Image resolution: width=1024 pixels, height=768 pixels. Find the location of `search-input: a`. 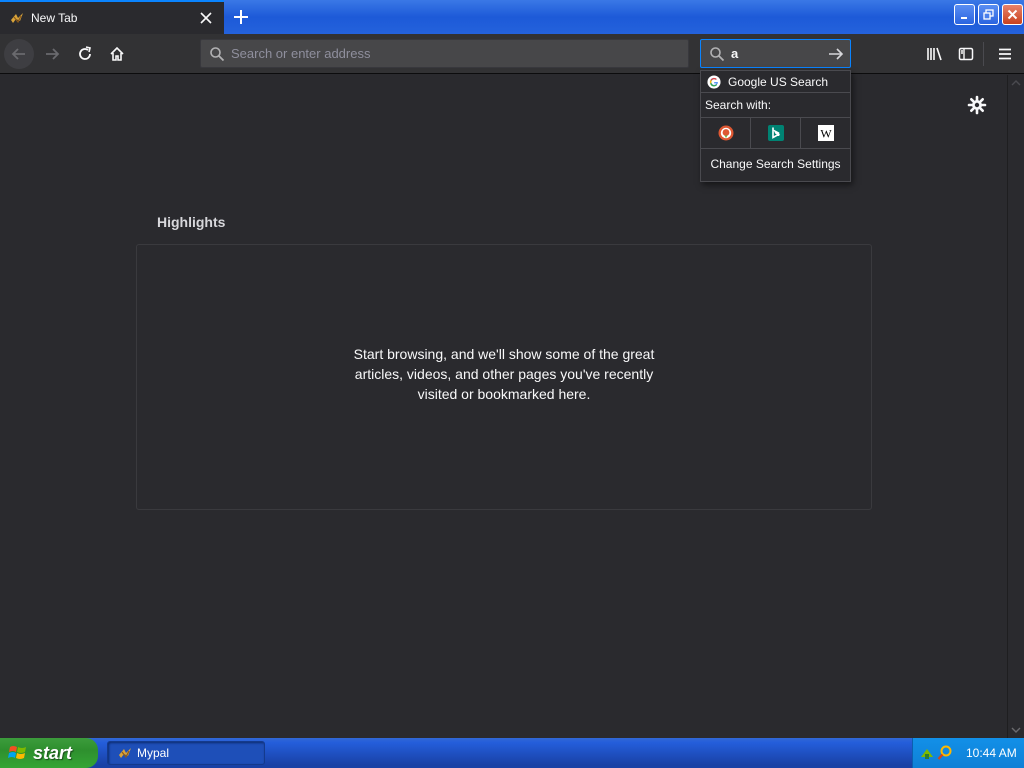

search-input: a is located at coordinates (776, 53).